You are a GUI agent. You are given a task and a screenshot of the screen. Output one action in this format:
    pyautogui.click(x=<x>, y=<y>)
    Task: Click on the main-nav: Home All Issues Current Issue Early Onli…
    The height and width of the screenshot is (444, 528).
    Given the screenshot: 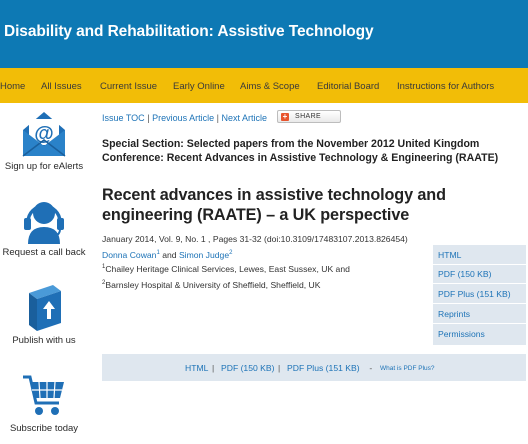 What is the action you would take?
    pyautogui.click(x=264, y=85)
    